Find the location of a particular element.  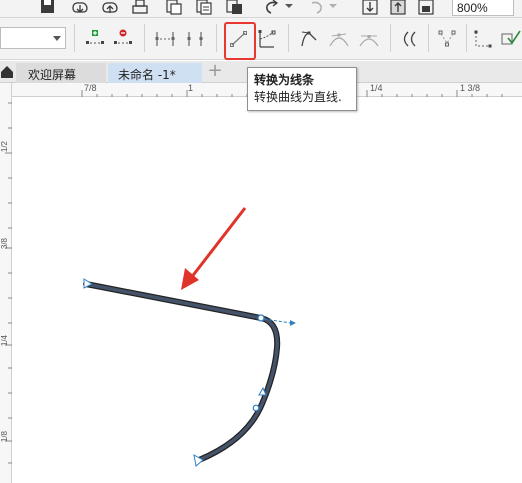

annotation-arrow is located at coordinates (218, 243).